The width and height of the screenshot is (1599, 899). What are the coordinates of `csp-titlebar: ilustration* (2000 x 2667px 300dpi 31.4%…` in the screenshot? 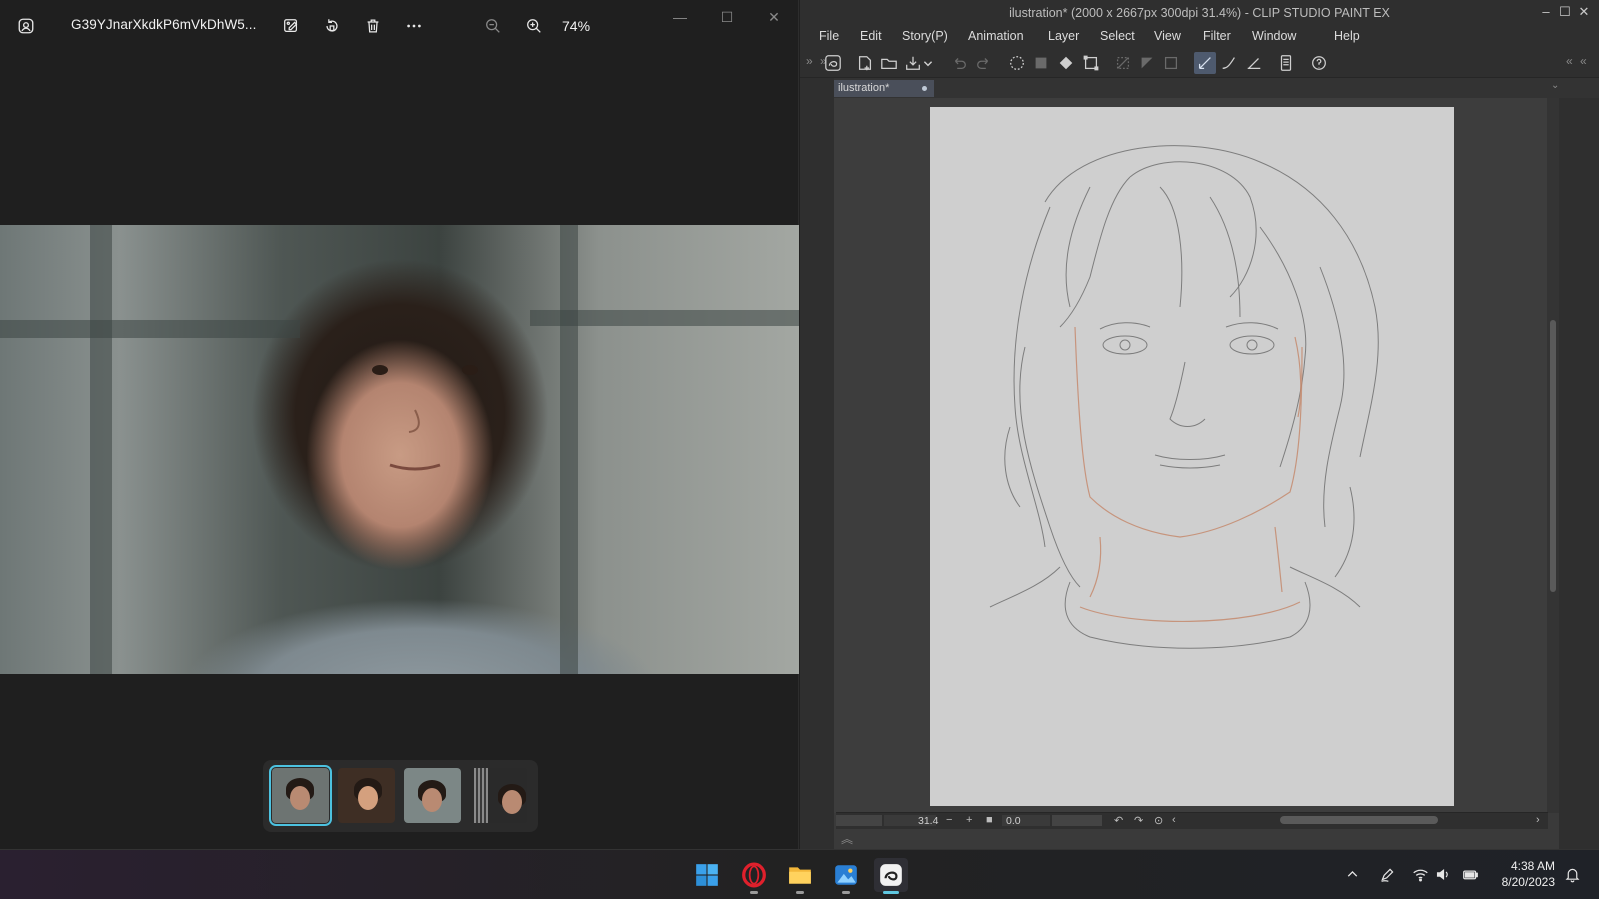 It's located at (1199, 13).